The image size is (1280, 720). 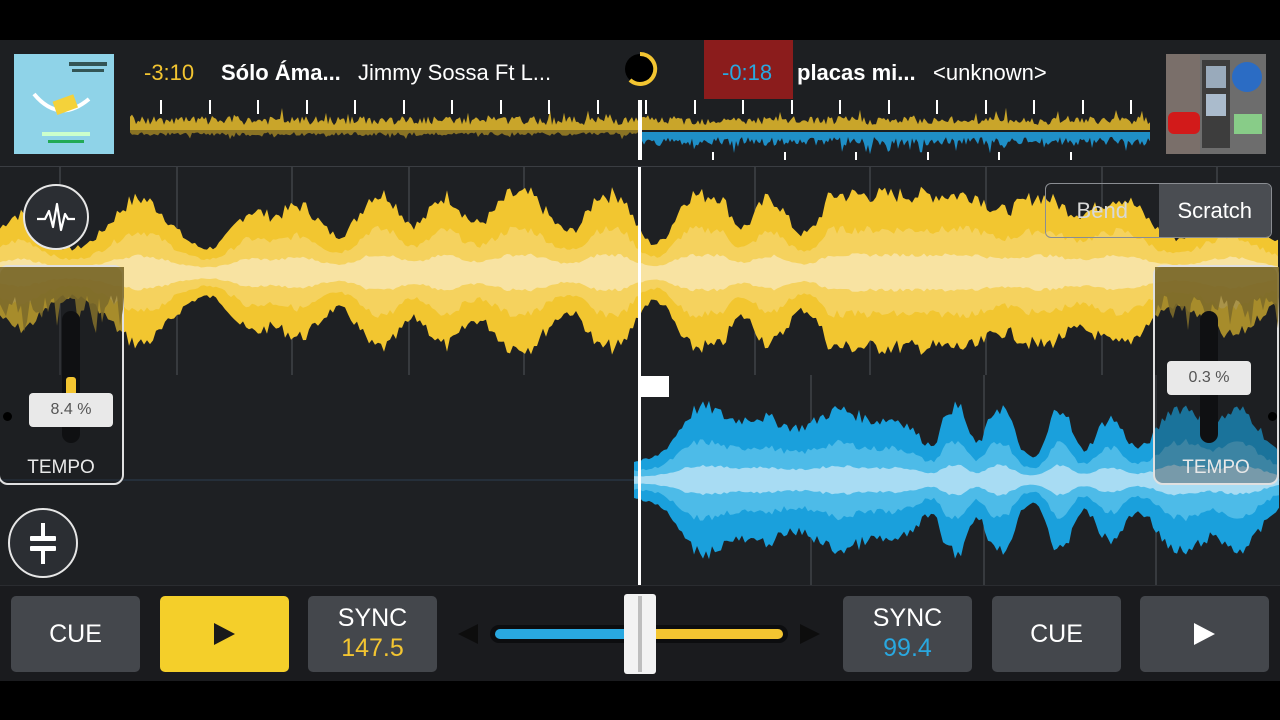 I want to click on deck-a-tempo-label: TEMPO, so click(x=61, y=467).